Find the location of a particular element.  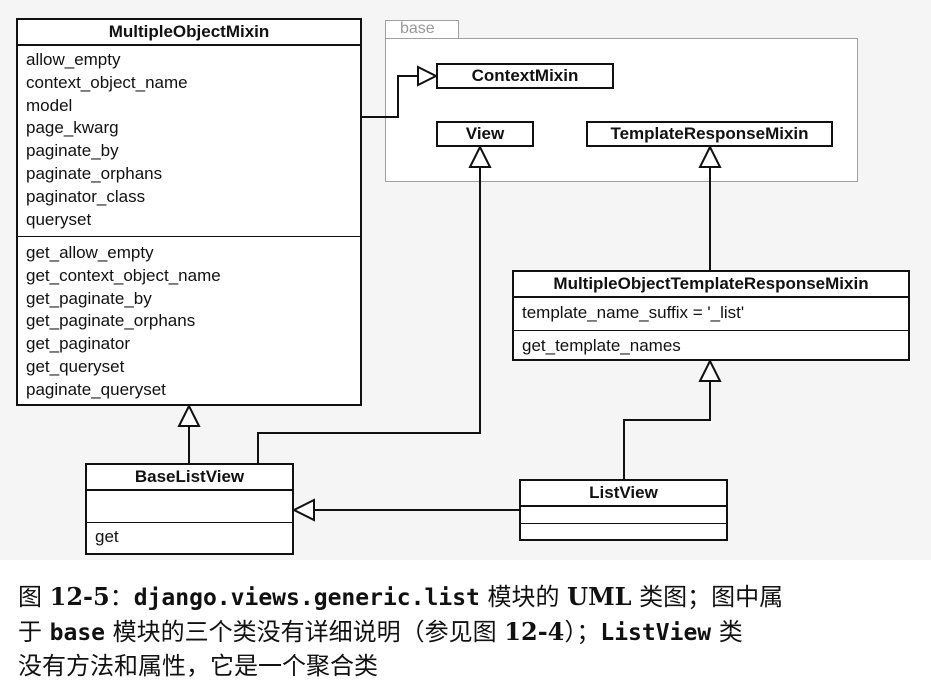

attributes-section: template_name_suffix = '_list' is located at coordinates (711, 314).